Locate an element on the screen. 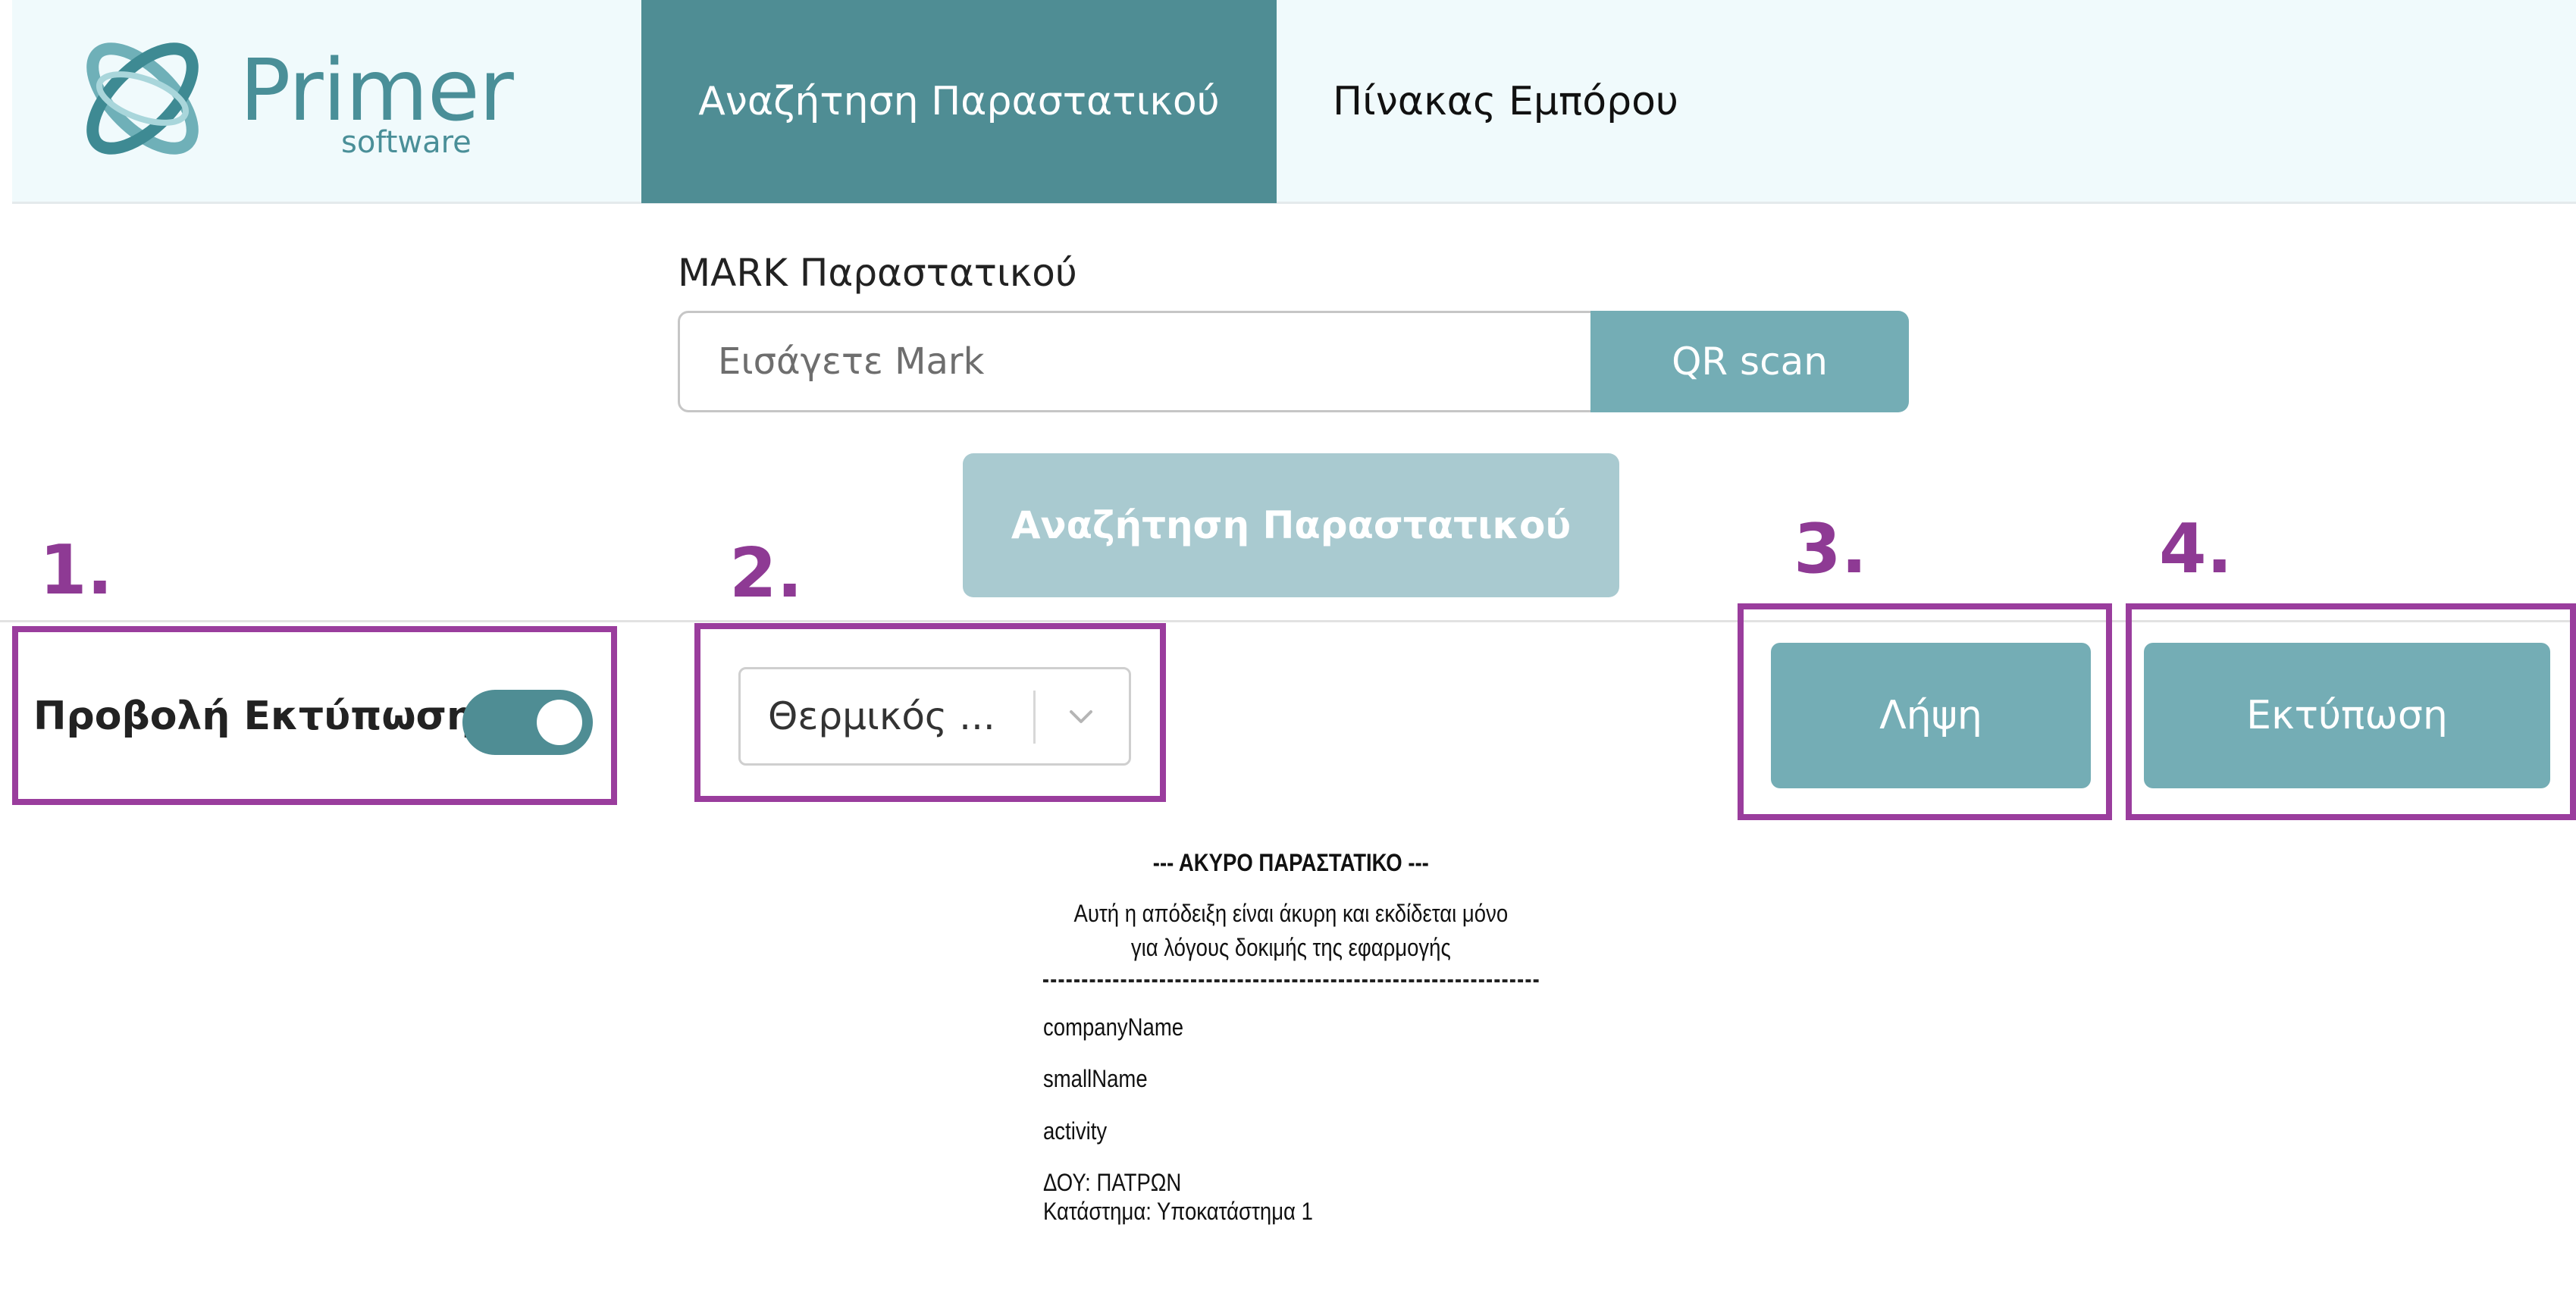  tab-invoice-search-label: Αναζήτηση Παραστατικού is located at coordinates (959, 101).